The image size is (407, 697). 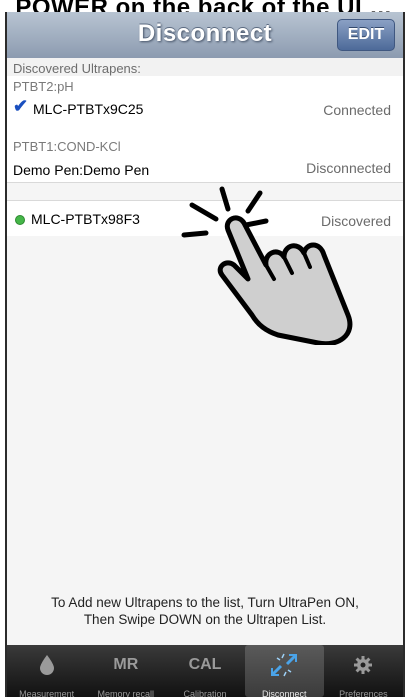 I want to click on tab-calibration: CAL Calibration, so click(x=204, y=671).